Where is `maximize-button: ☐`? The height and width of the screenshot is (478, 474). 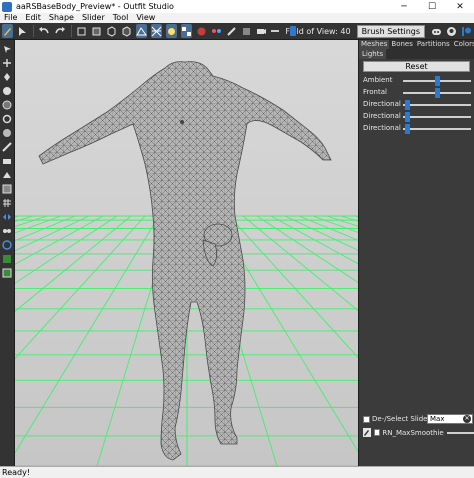 maximize-button: ☐ is located at coordinates (432, 6).